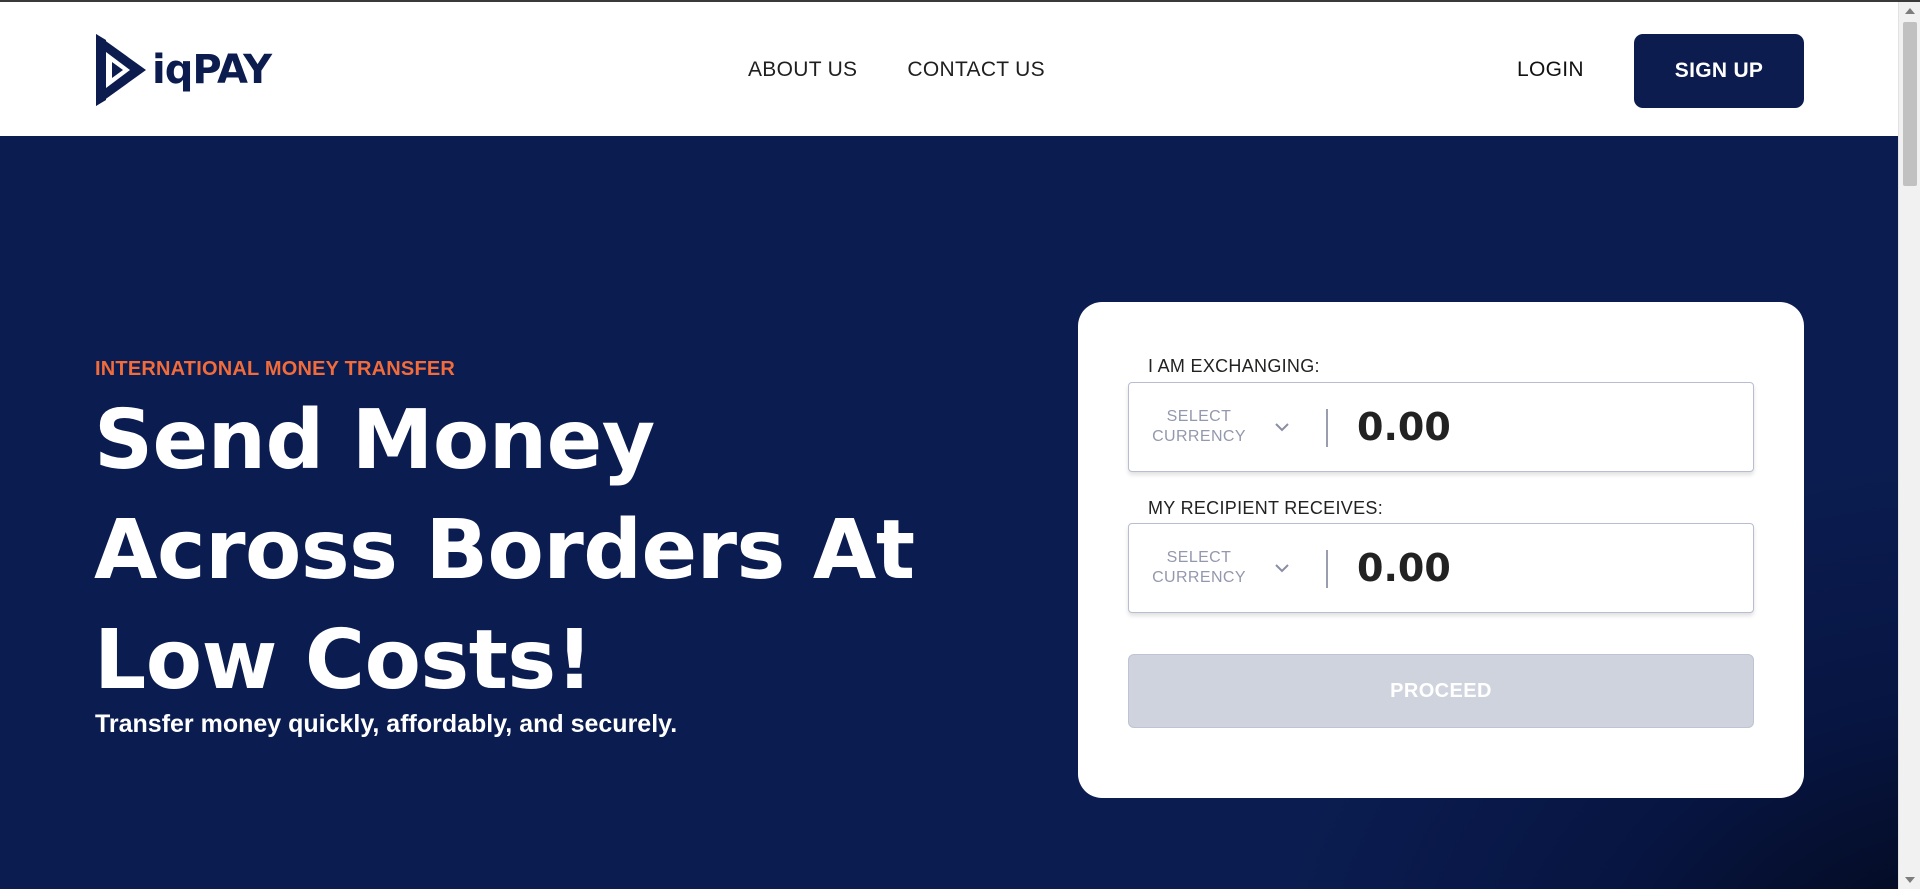  What do you see at coordinates (1199, 557) in the screenshot?
I see `receive-currency-line-1: SELECT` at bounding box center [1199, 557].